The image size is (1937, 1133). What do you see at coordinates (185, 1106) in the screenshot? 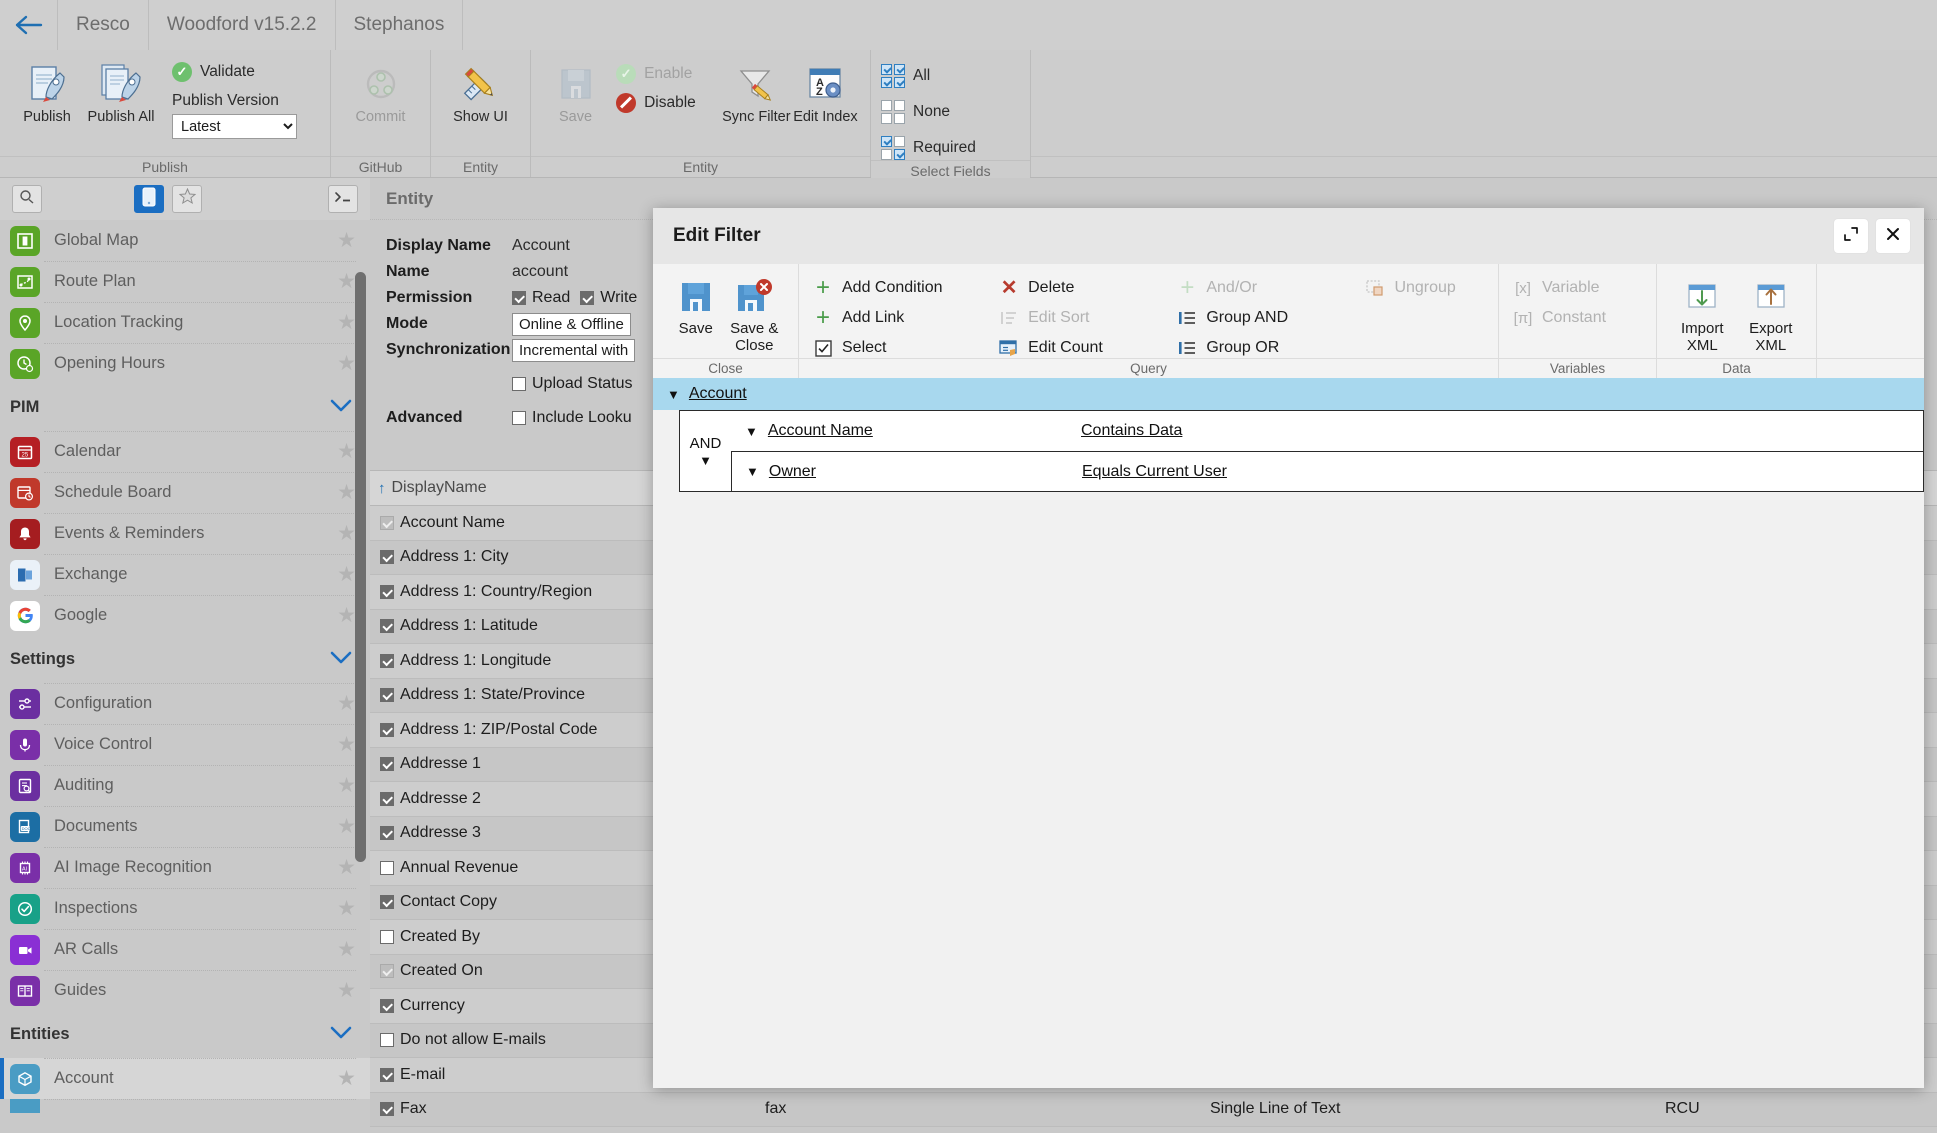
I see `sidebar-item-partial` at bounding box center [185, 1106].